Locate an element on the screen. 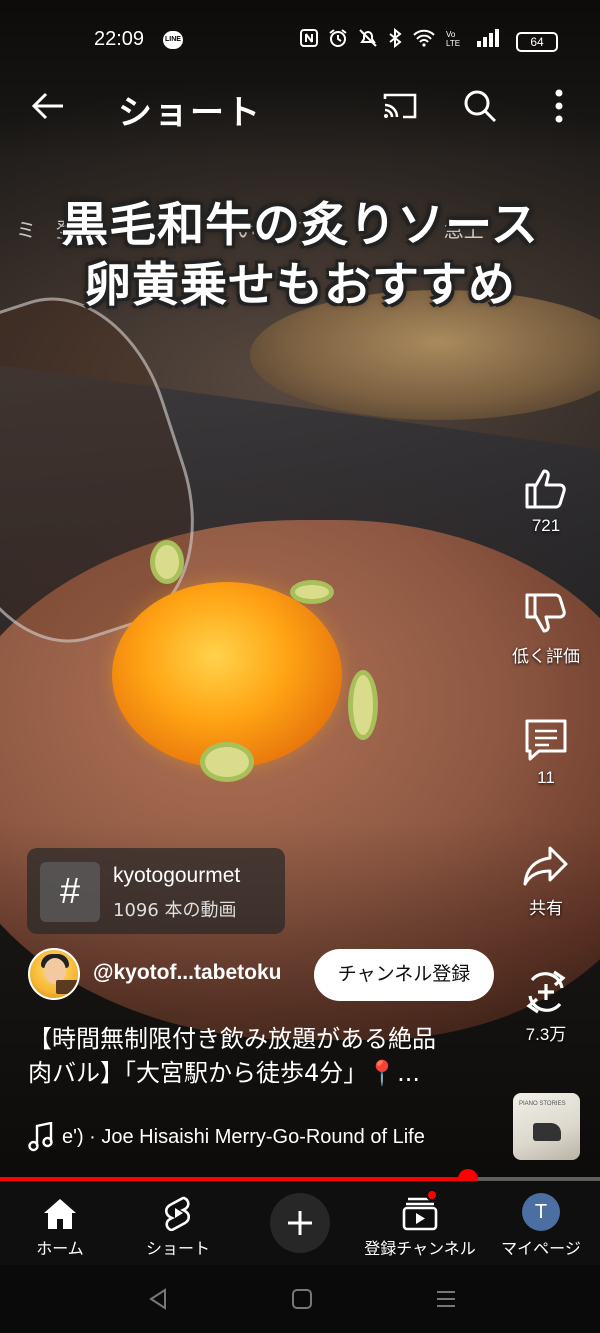  share-button: 共有 is located at coordinates (546, 878).